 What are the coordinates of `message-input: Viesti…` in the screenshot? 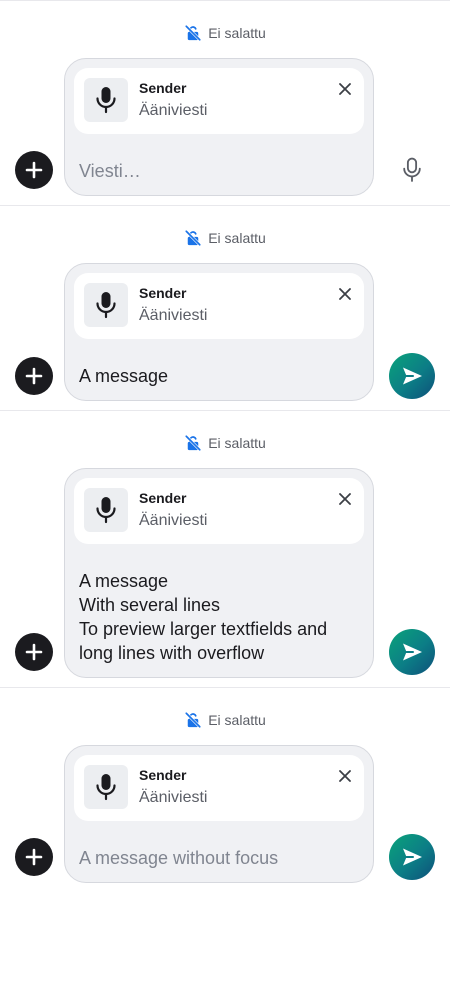 It's located at (219, 171).